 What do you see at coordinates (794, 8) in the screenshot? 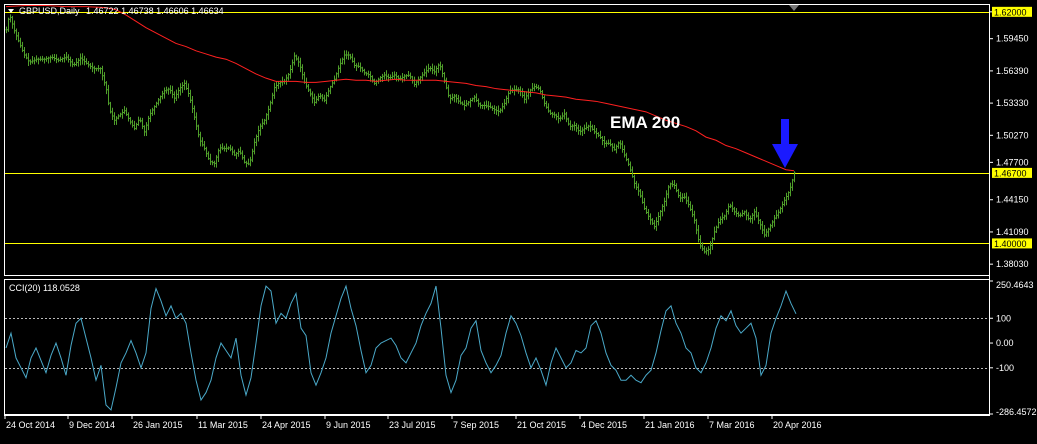
I see `shift-marker-icon` at bounding box center [794, 8].